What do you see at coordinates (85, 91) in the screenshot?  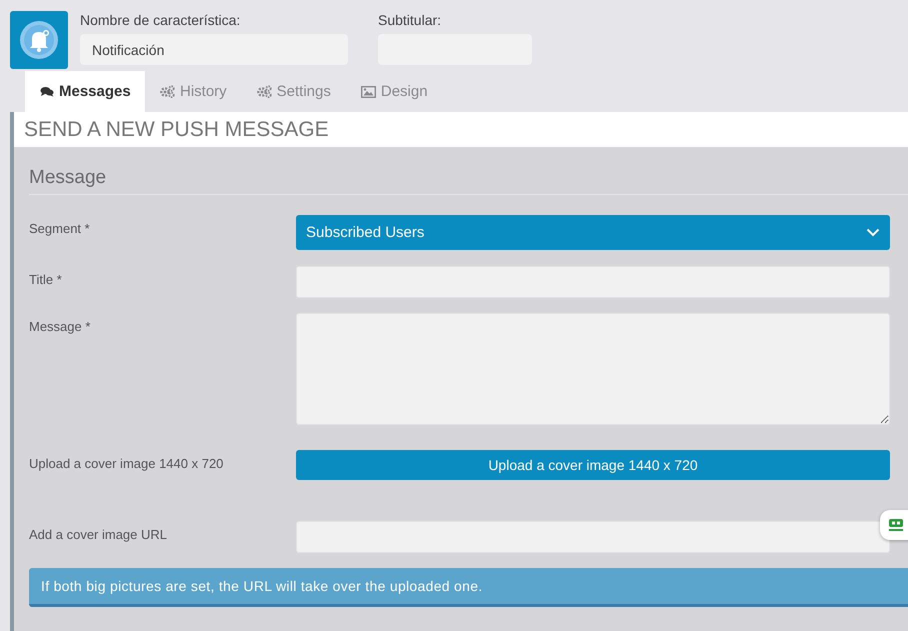 I see `tab: Messages` at bounding box center [85, 91].